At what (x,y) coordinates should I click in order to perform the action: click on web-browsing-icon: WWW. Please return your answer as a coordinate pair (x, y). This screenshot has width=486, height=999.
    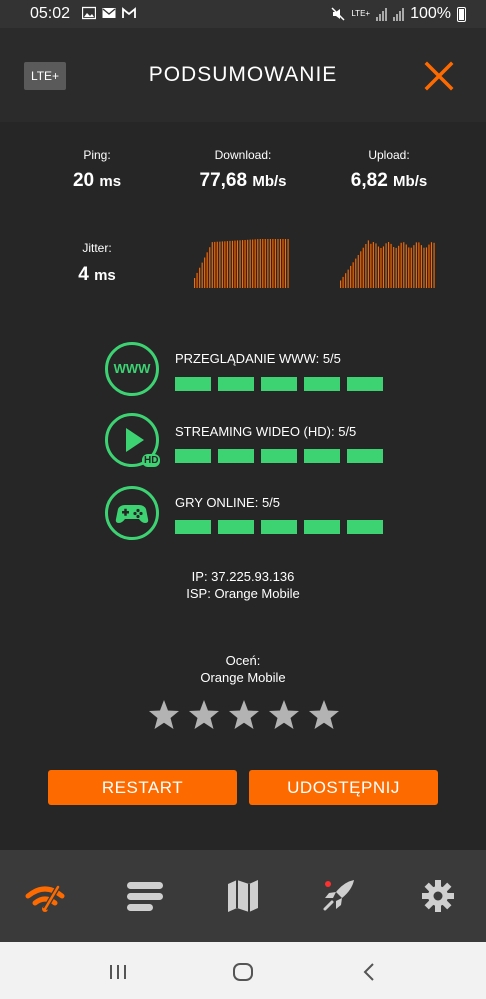
    Looking at the image, I should click on (132, 369).